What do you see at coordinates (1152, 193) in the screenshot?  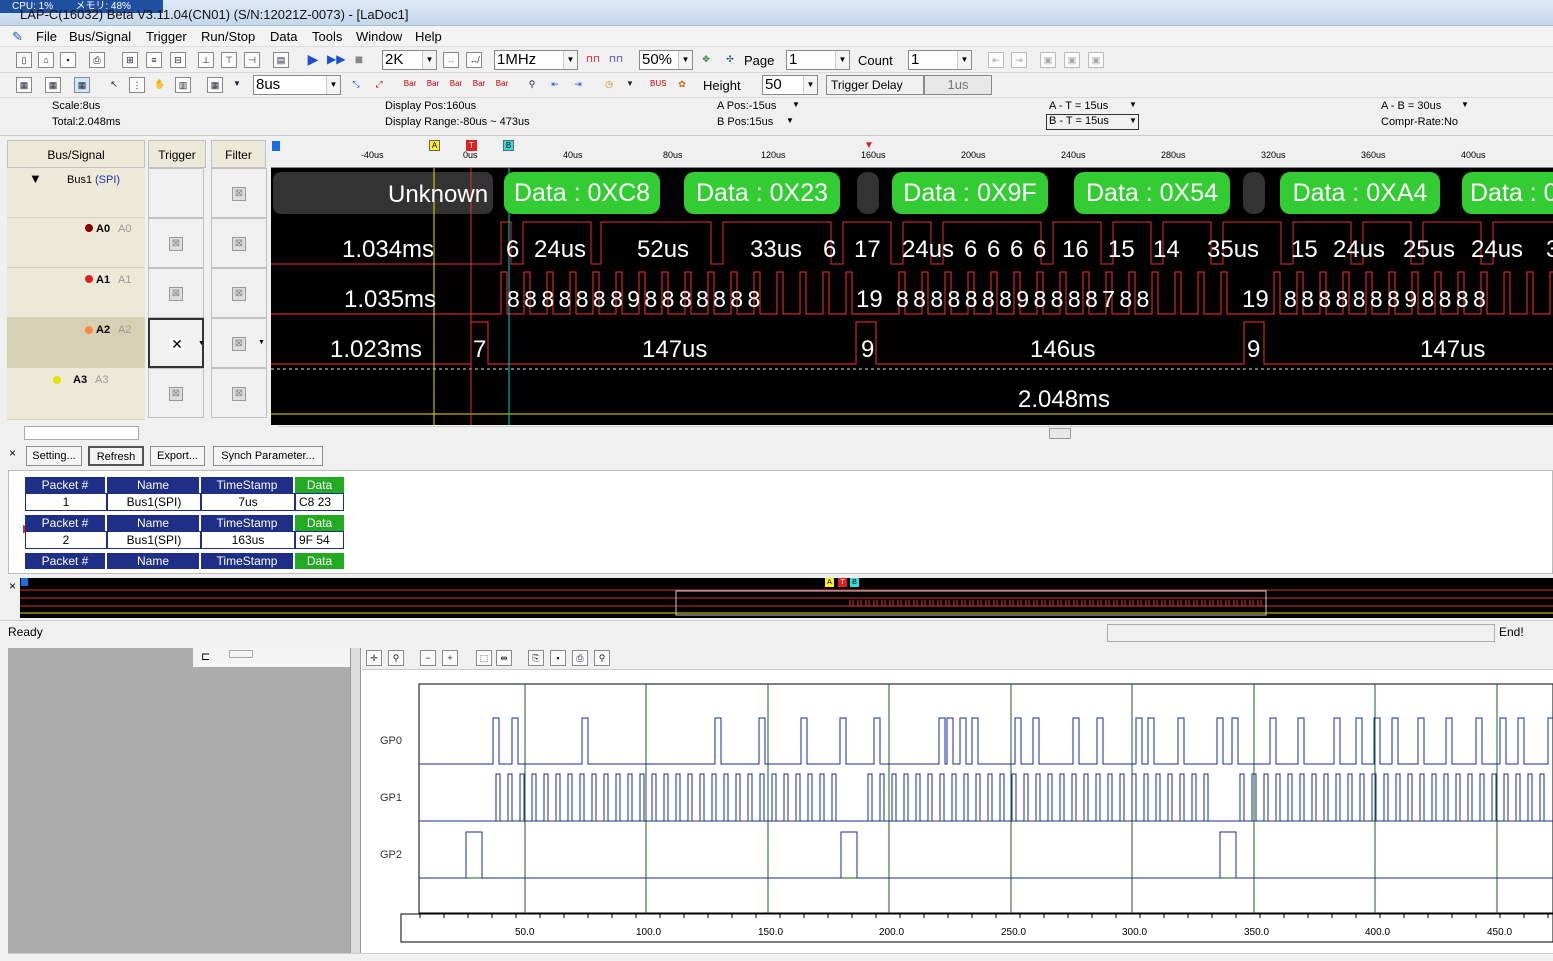 I see `bus1-packet: Data : 0X54` at bounding box center [1152, 193].